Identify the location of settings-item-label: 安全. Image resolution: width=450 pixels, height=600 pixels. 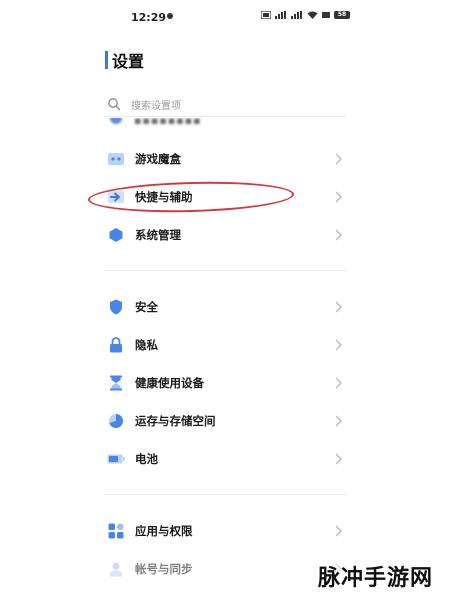
(146, 307).